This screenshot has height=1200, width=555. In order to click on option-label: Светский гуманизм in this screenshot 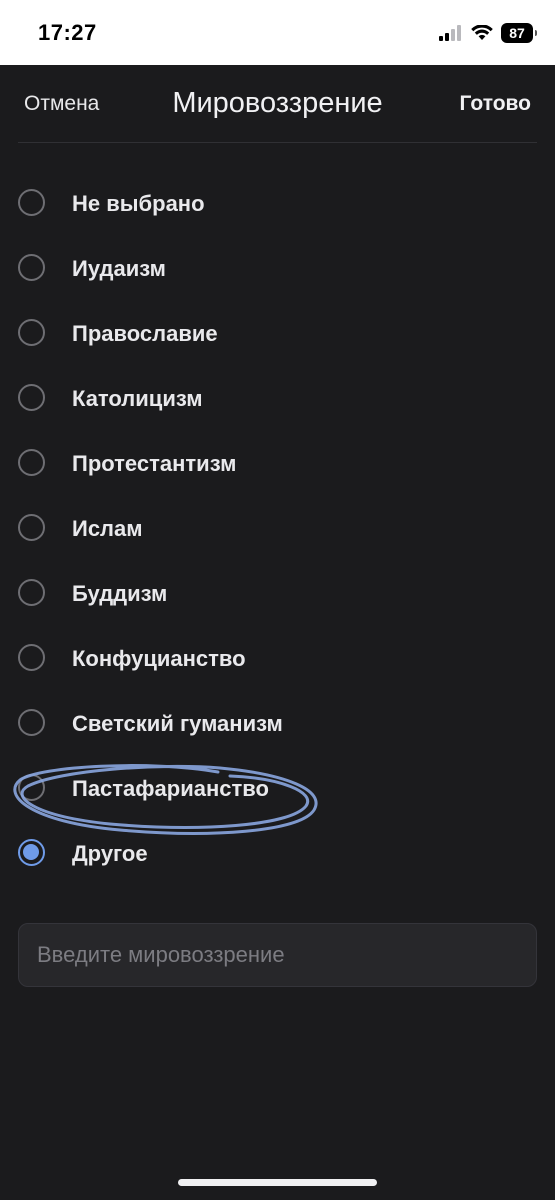, I will do `click(177, 723)`.